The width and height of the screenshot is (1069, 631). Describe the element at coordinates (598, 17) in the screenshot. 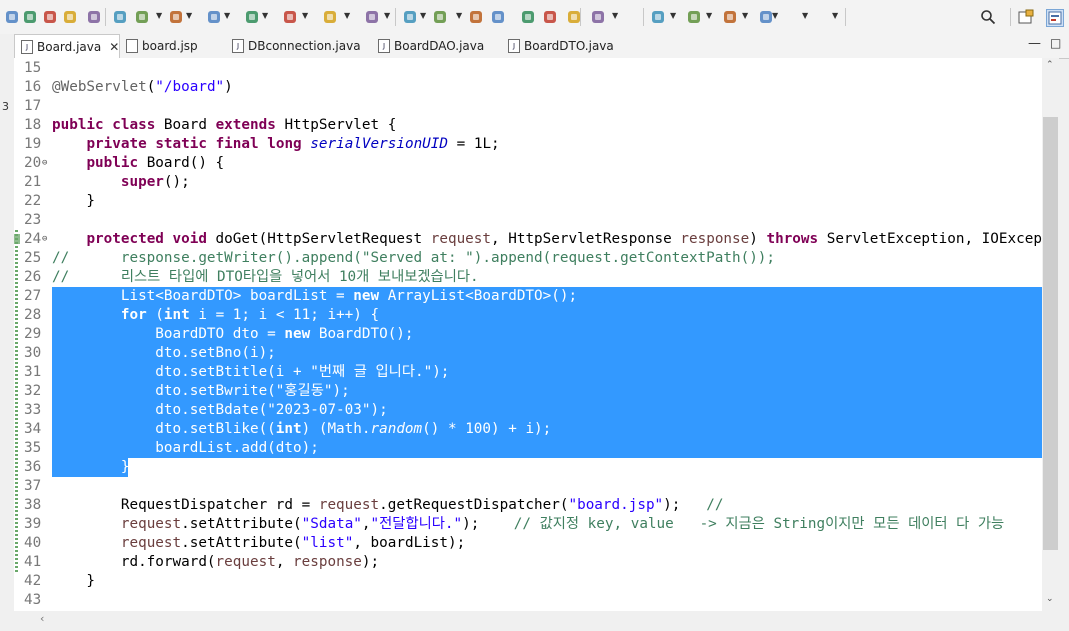

I see `next-edit-icon` at that location.